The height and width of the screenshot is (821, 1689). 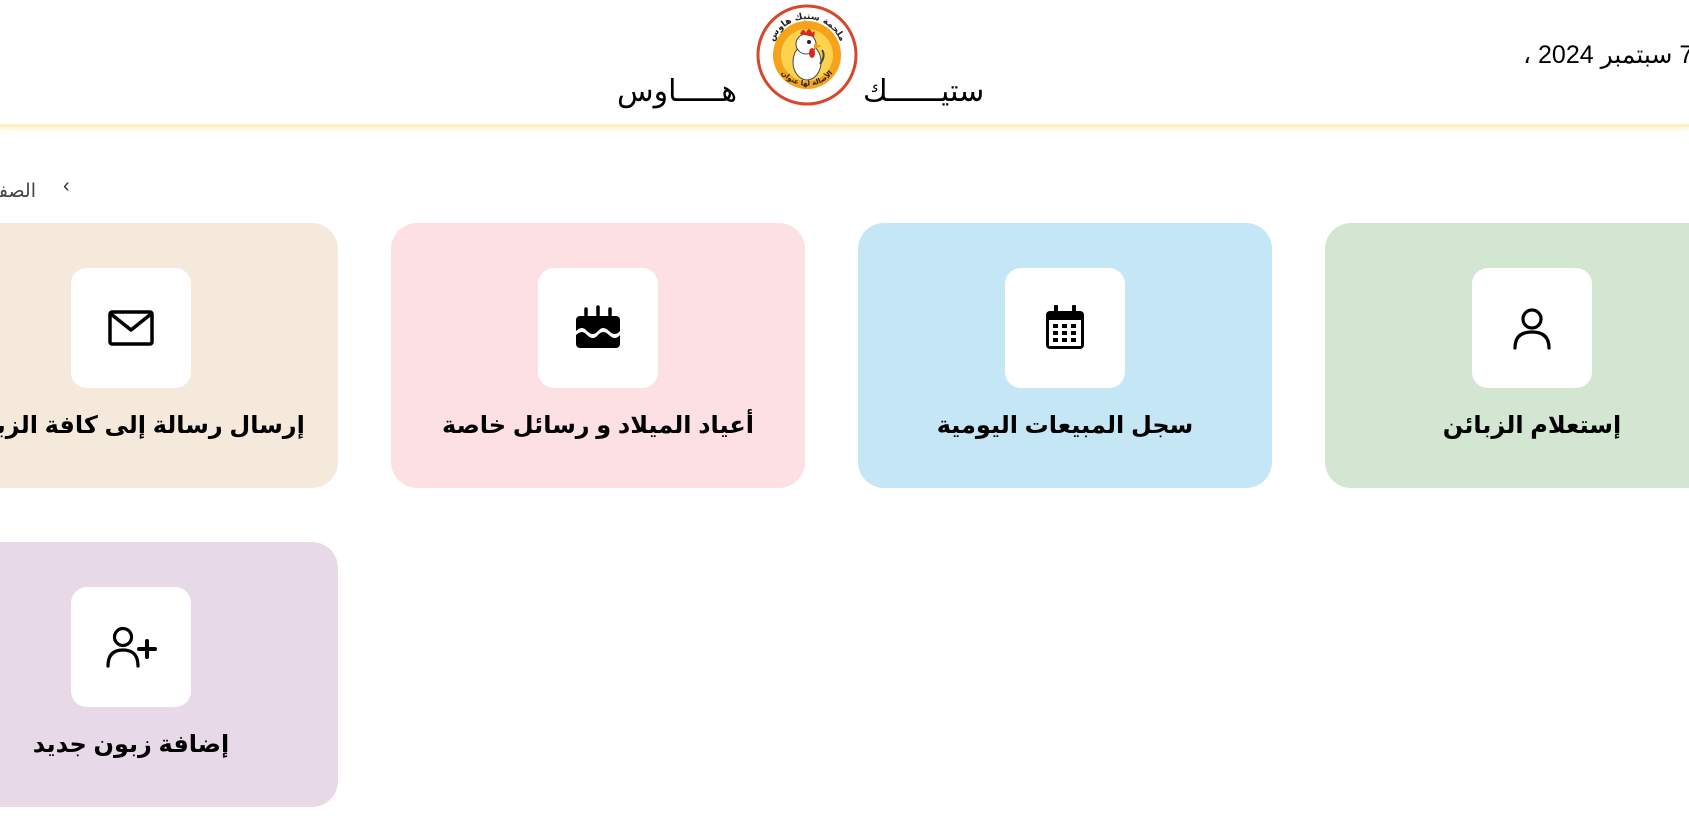 What do you see at coordinates (152, 425) in the screenshot?
I see `card-label: إرسال رسالة إلى كافة الزبائن` at bounding box center [152, 425].